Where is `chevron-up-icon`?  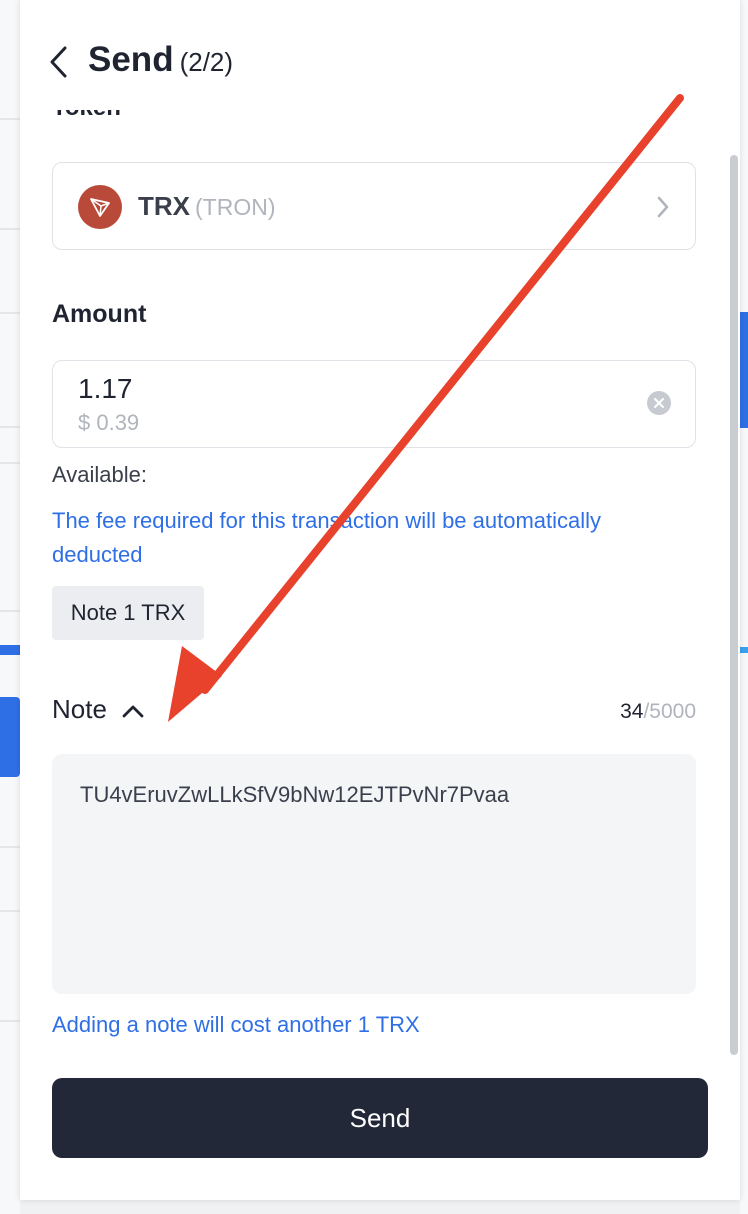 chevron-up-icon is located at coordinates (133, 711).